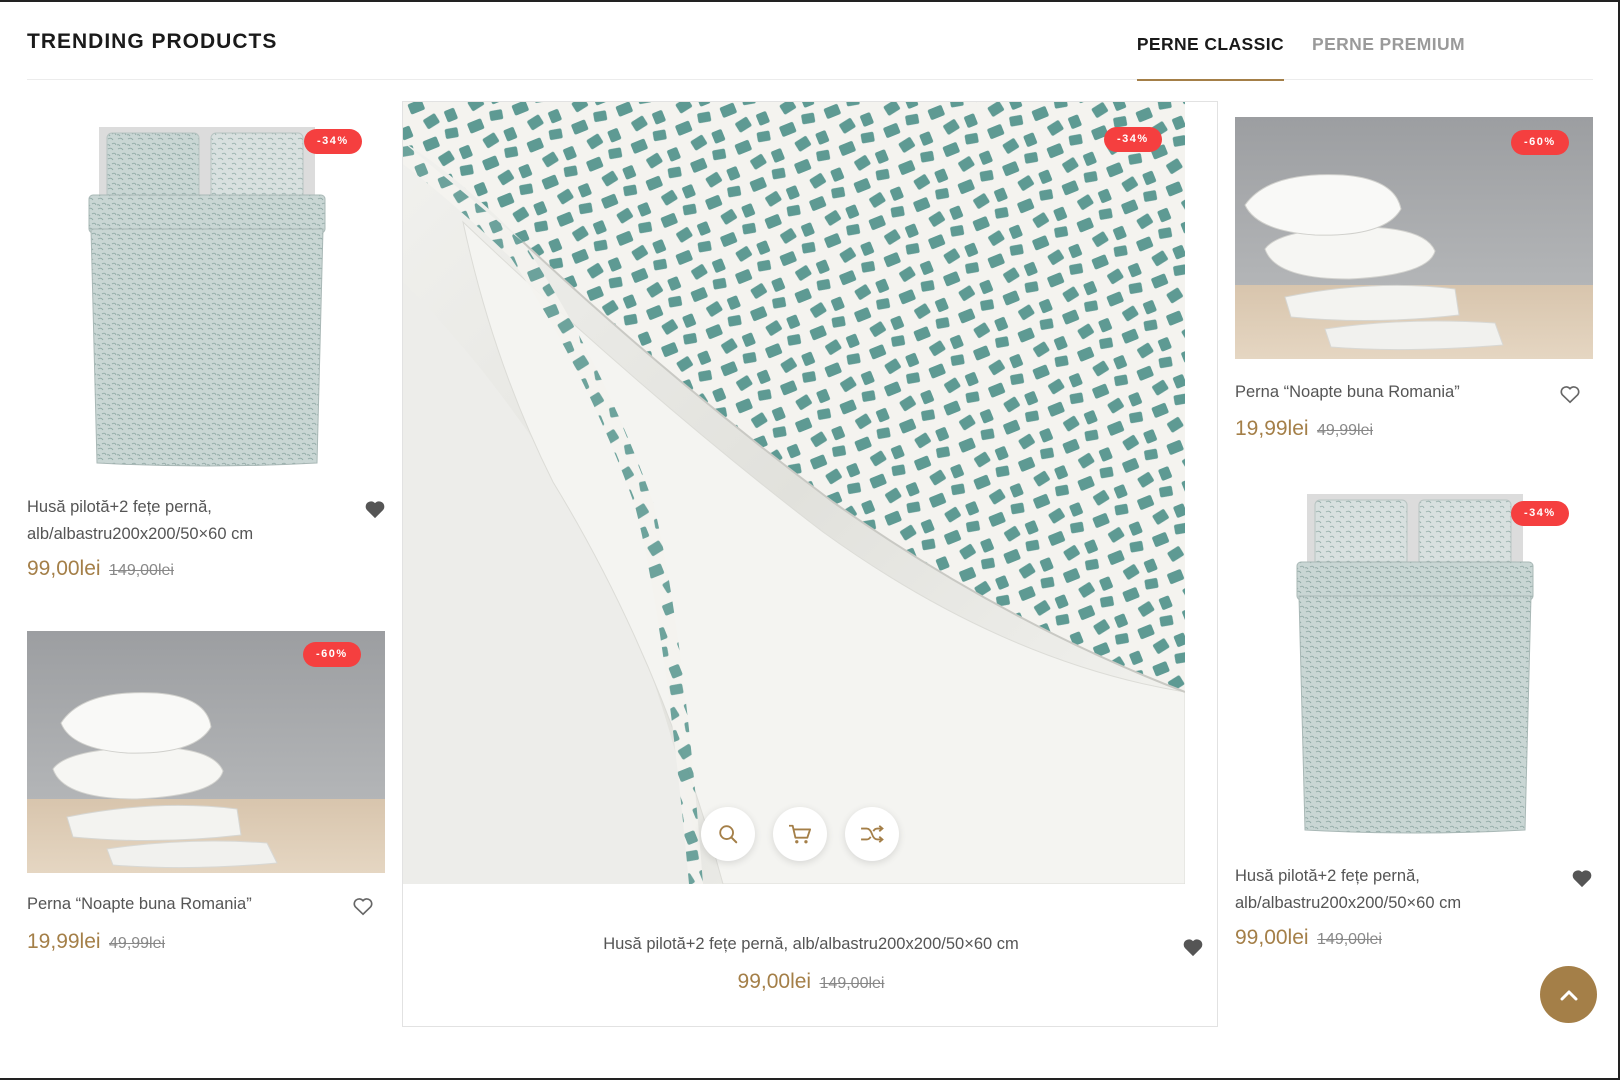  What do you see at coordinates (206, 752) in the screenshot?
I see `product-image-pillows` at bounding box center [206, 752].